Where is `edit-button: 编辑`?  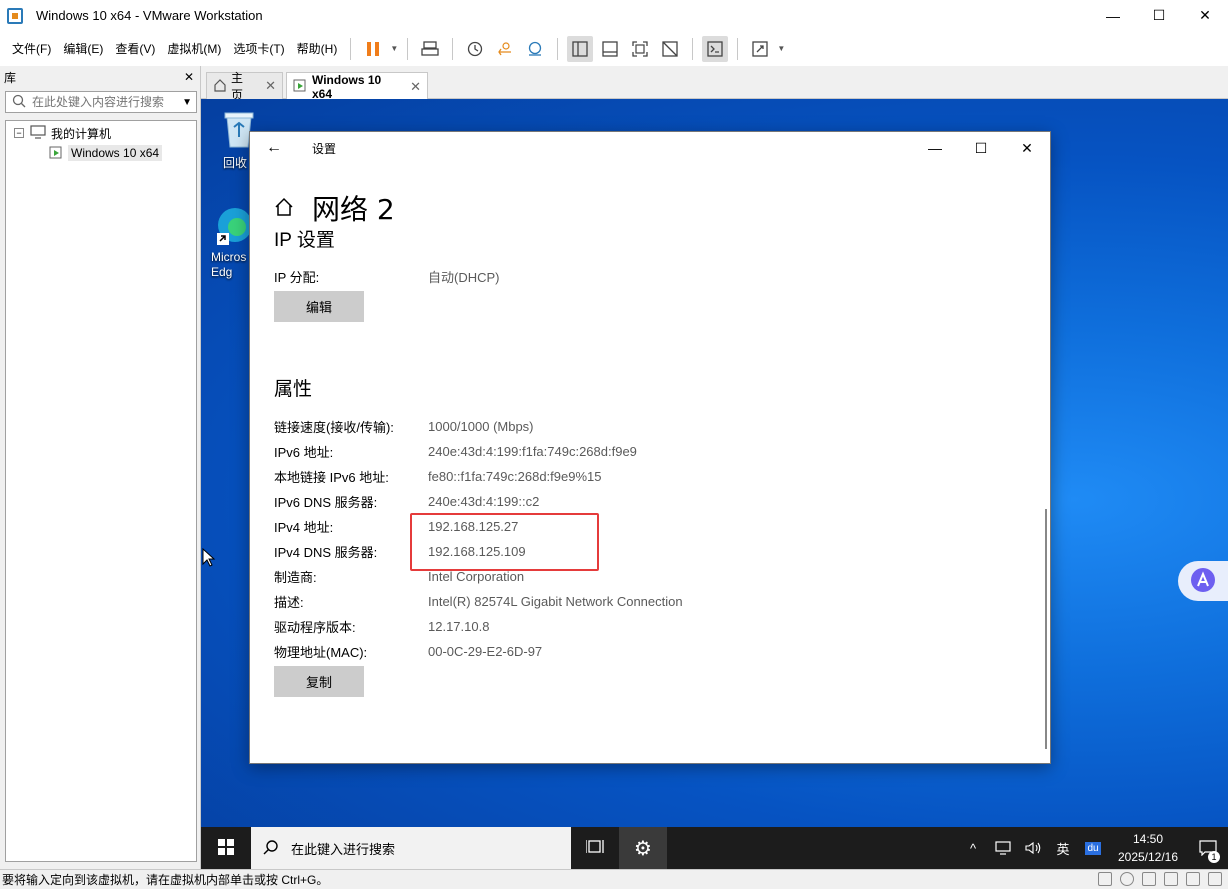 edit-button: 编辑 is located at coordinates (319, 306).